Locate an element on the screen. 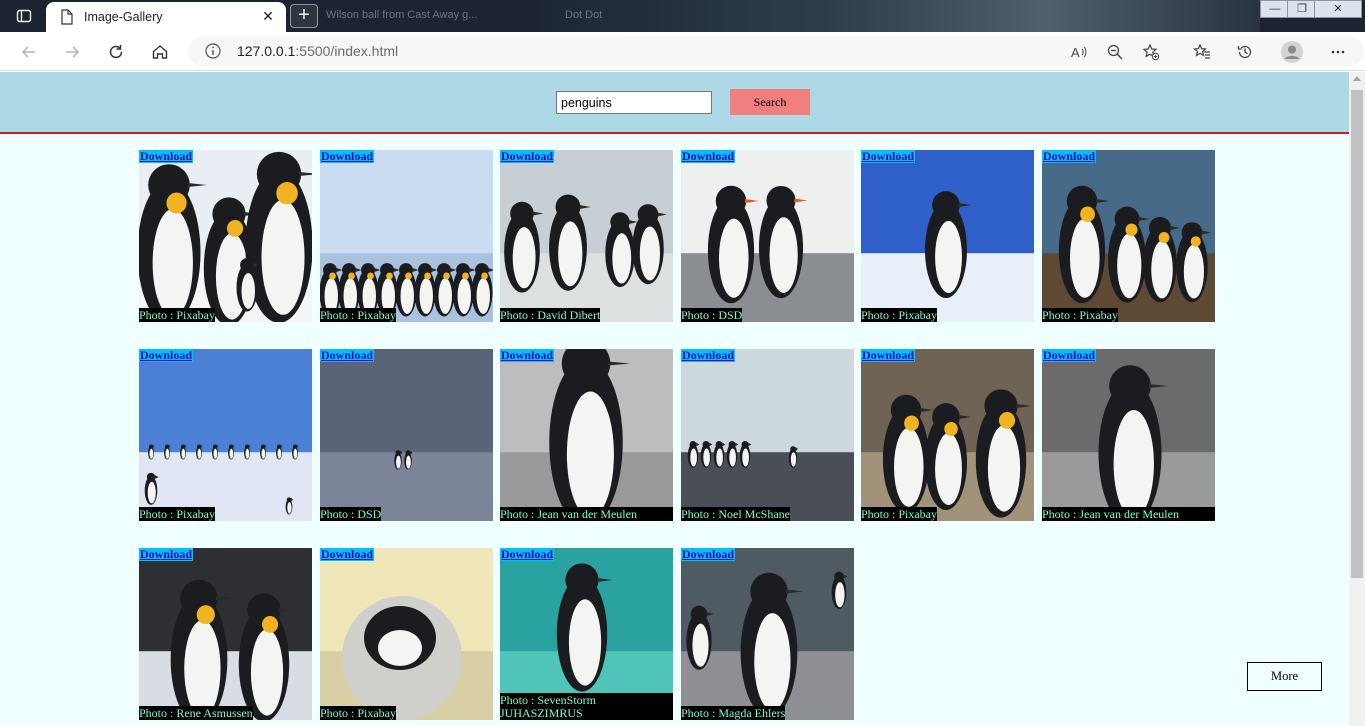  photo-credit: Photo : Rene Asmussen is located at coordinates (196, 713).